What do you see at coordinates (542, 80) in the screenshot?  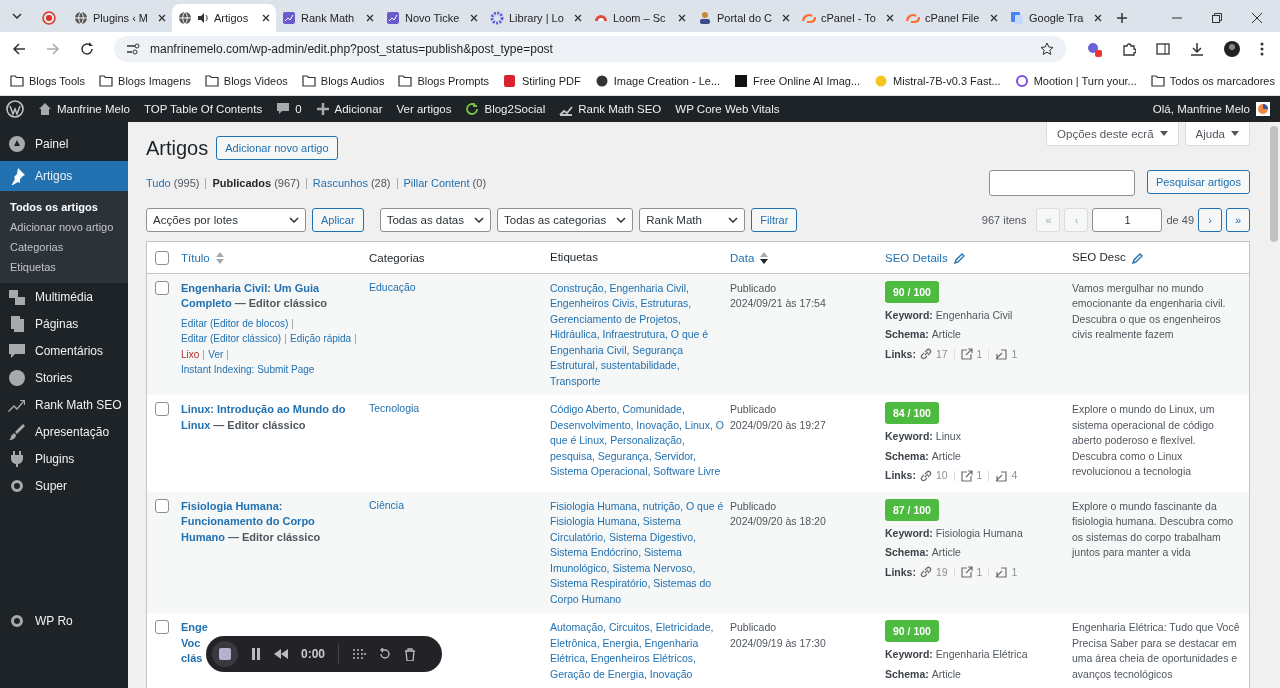 I see `bookmark: Stirling PDF` at bounding box center [542, 80].